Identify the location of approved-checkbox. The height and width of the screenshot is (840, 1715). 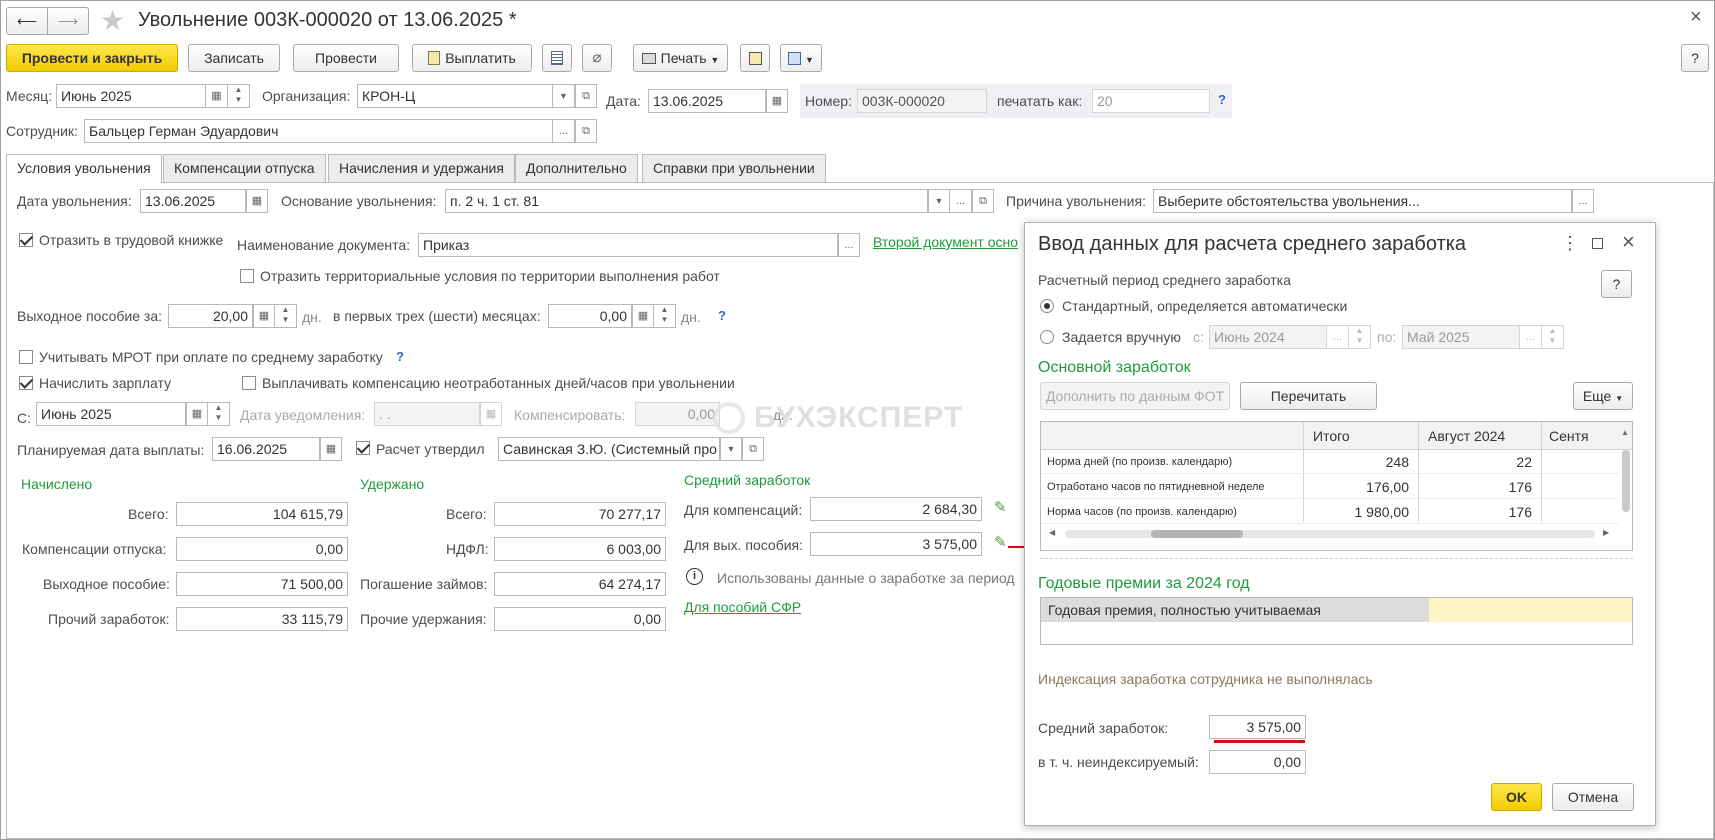
(363, 448).